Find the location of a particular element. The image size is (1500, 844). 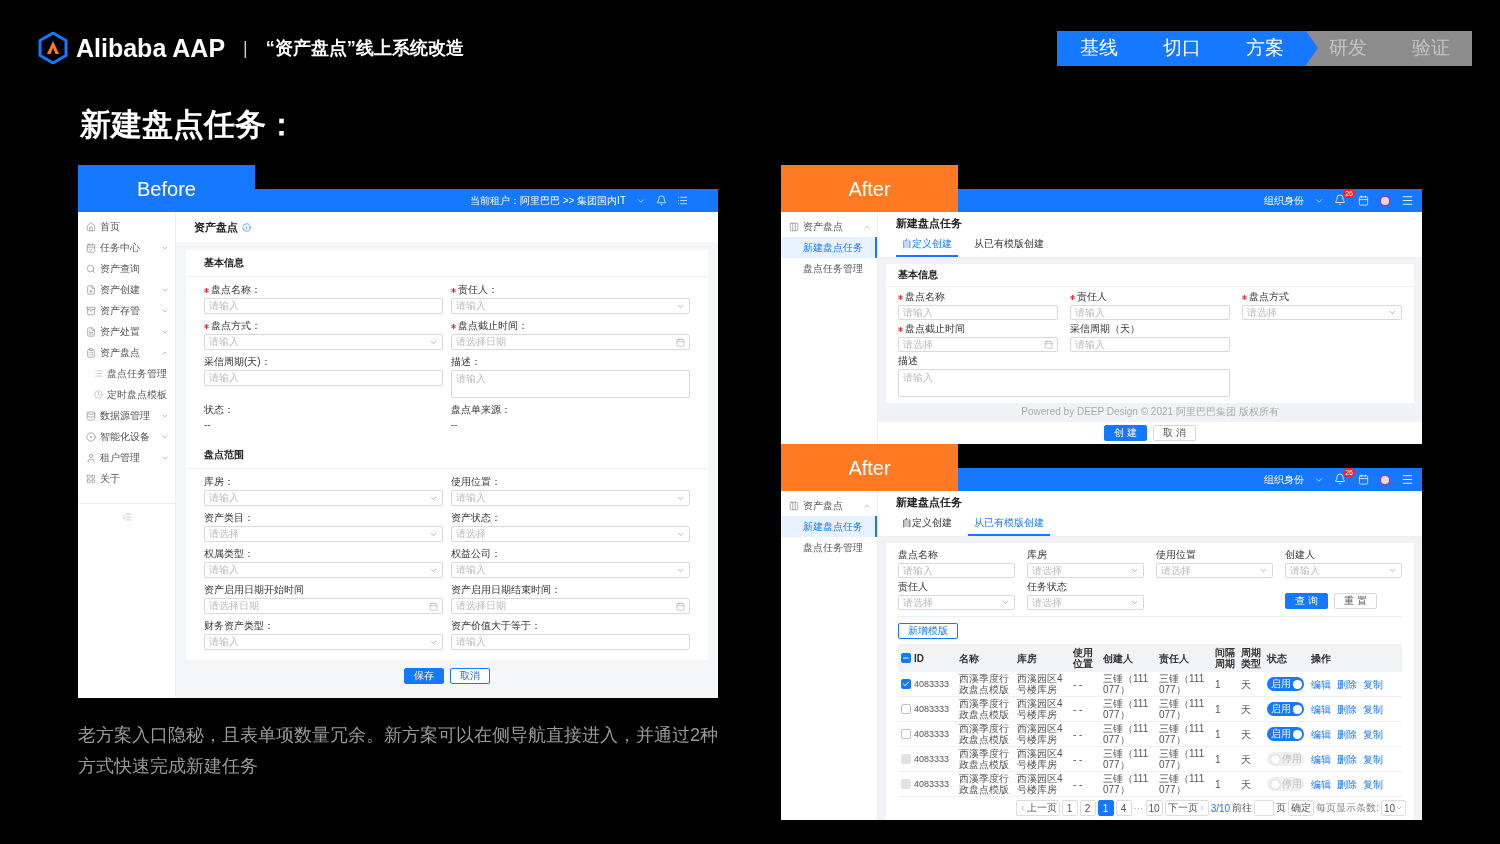

columns-icon is located at coordinates (794, 226).